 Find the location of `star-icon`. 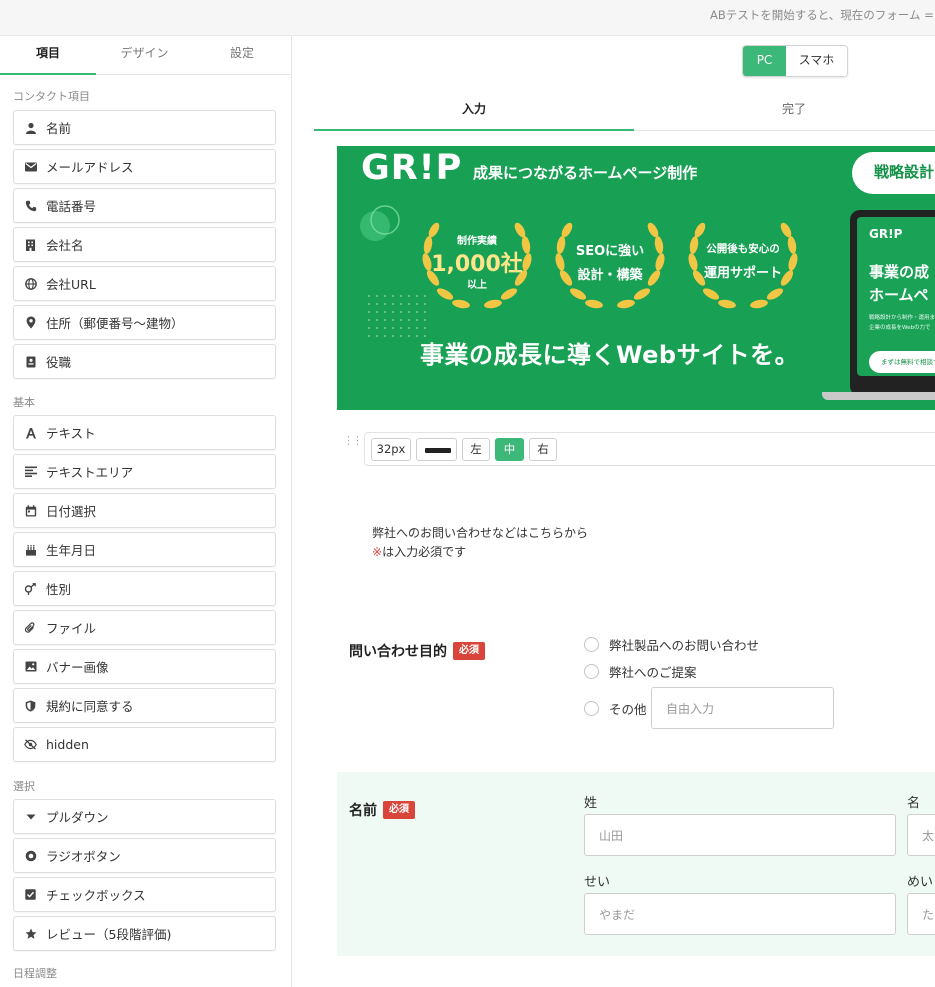

star-icon is located at coordinates (30, 933).